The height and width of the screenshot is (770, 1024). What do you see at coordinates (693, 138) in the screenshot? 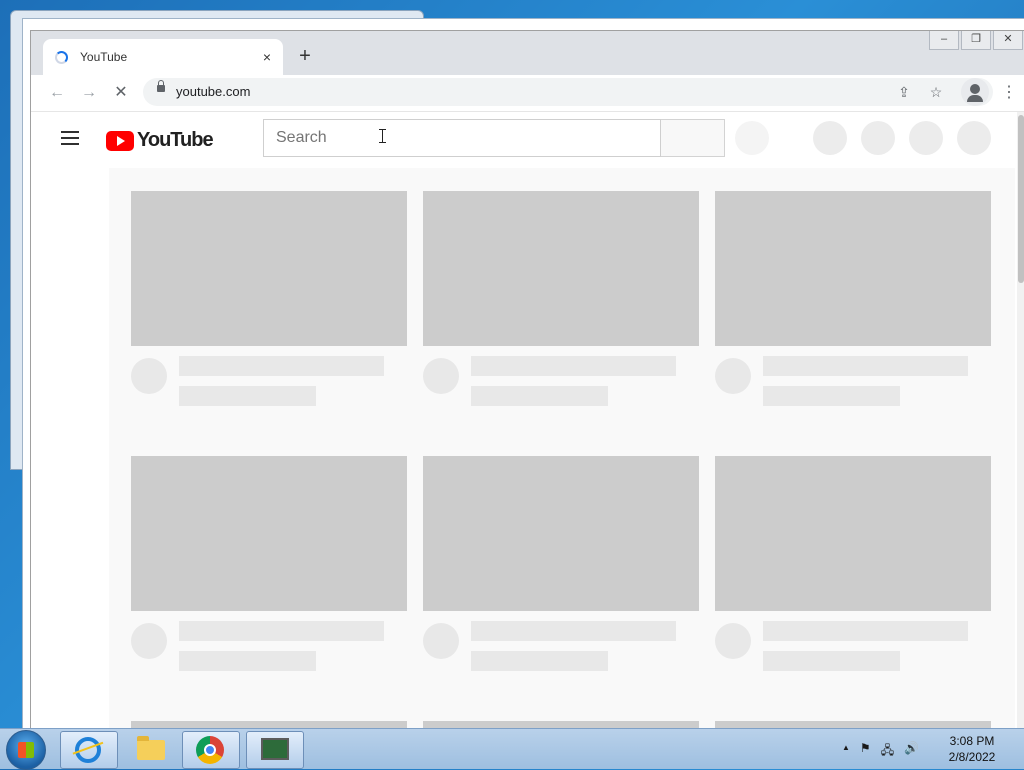
I see `search-button` at bounding box center [693, 138].